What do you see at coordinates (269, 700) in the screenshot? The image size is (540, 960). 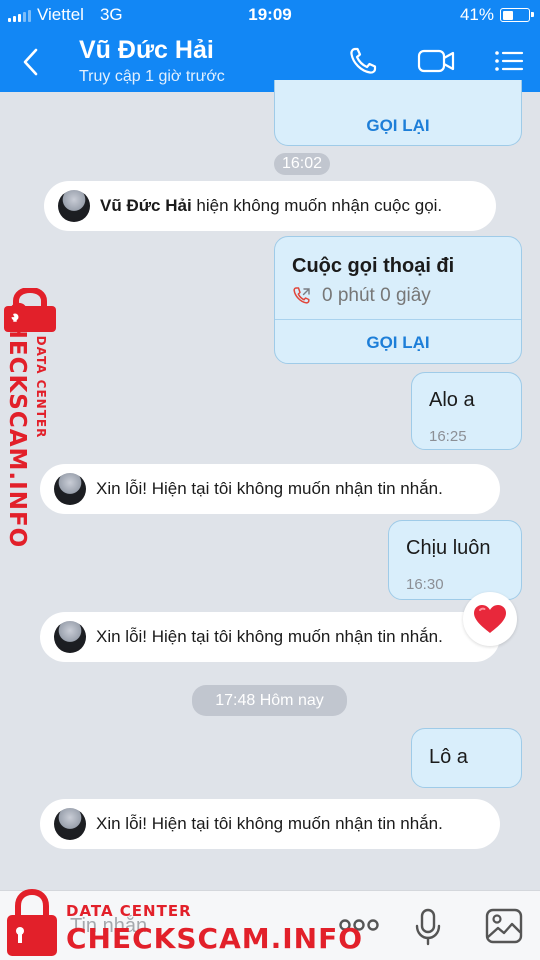 I see `time-chip: 17:48 Hôm nay` at bounding box center [269, 700].